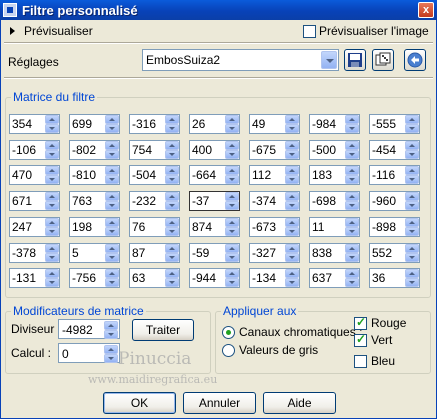 The image size is (437, 419). Describe the element at coordinates (274, 201) in the screenshot. I see `matrix-cell: -374` at that location.